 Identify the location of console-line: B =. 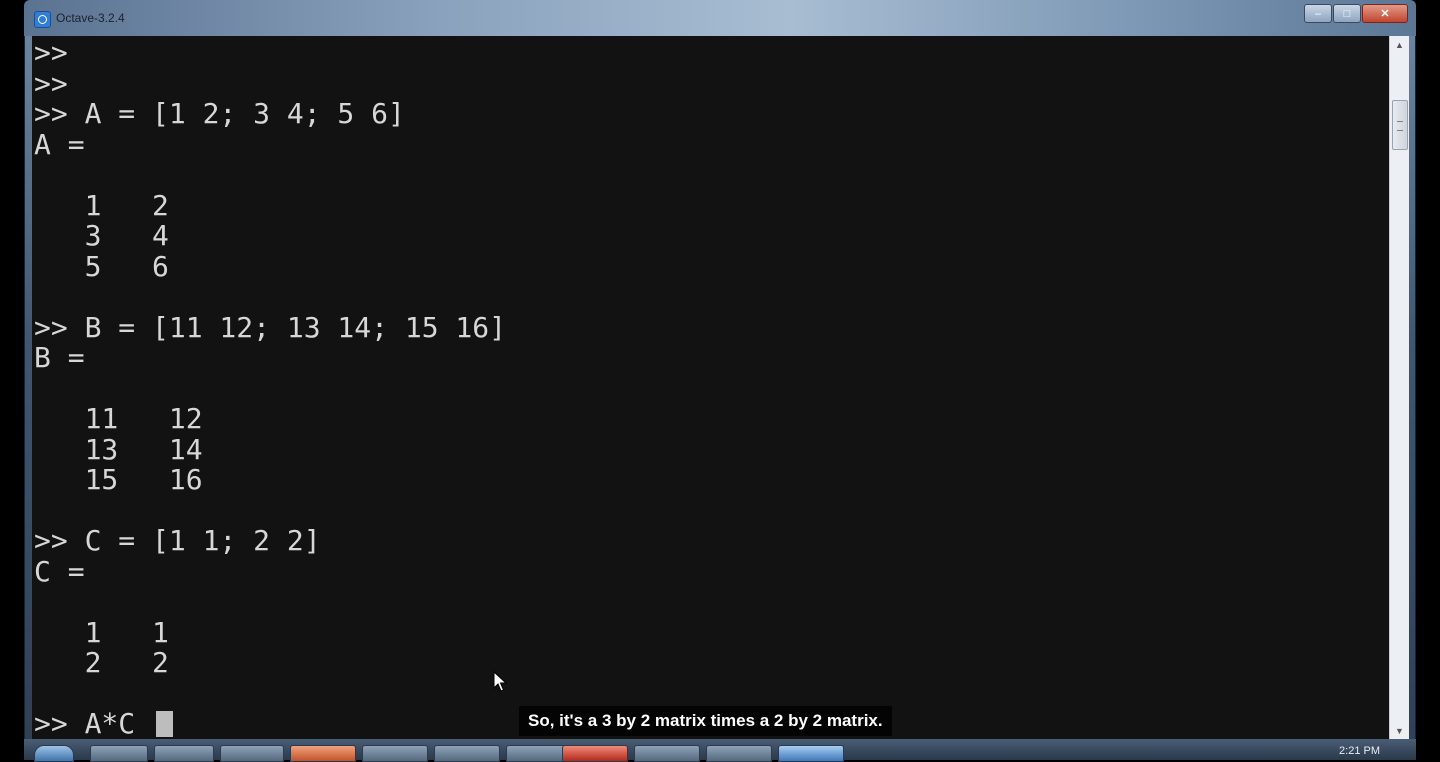
(59, 357).